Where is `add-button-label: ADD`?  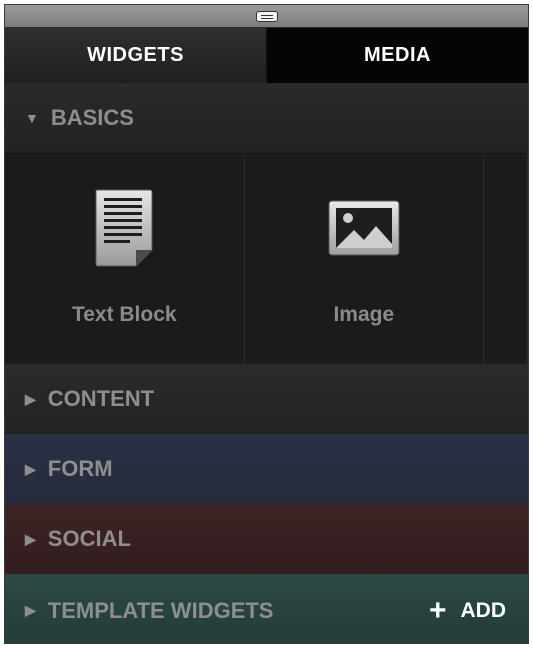 add-button-label: ADD is located at coordinates (483, 610).